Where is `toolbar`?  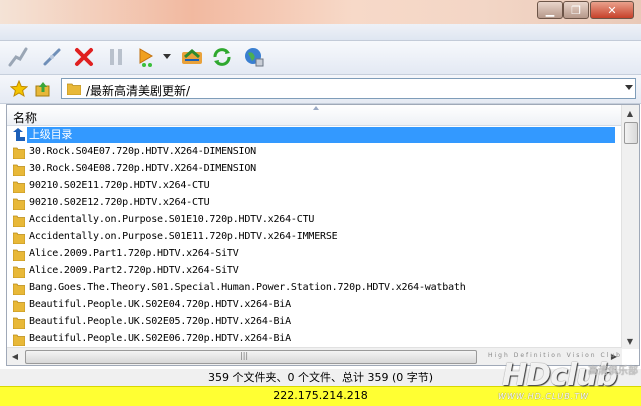 toolbar is located at coordinates (320, 58).